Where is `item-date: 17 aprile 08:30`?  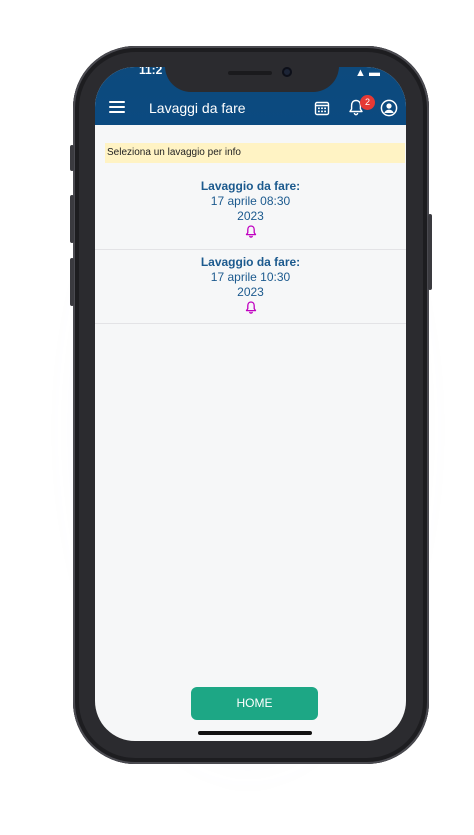 item-date: 17 aprile 08:30 is located at coordinates (250, 201).